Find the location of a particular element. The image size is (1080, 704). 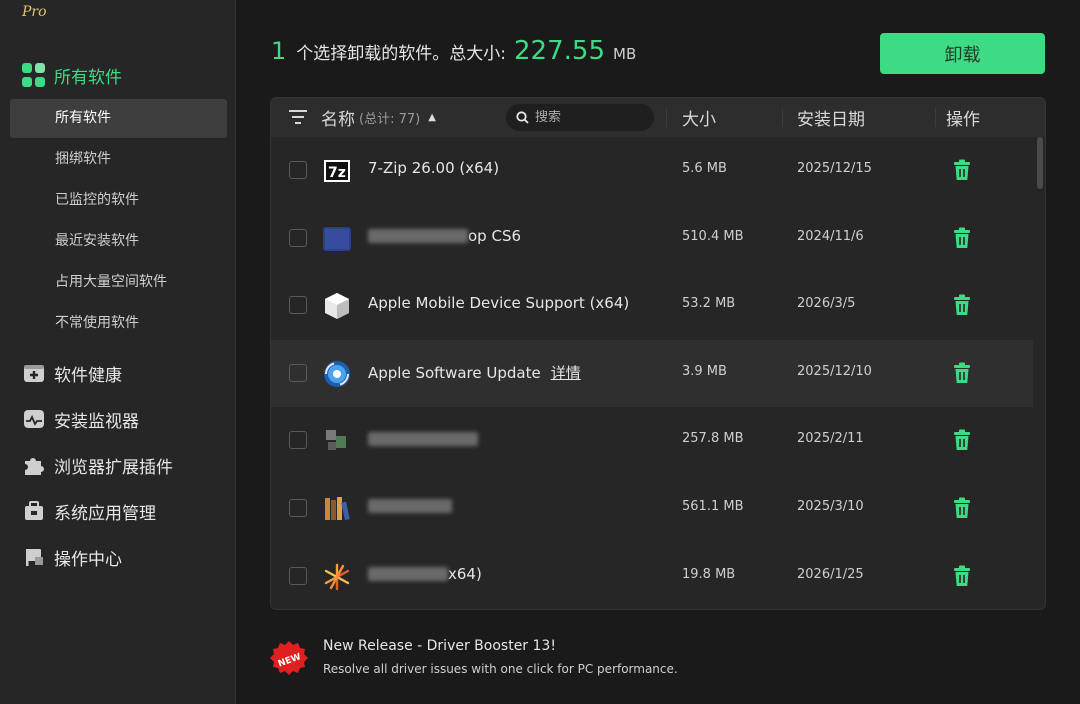

subnav-item-all: 所有软件 is located at coordinates (118, 118).